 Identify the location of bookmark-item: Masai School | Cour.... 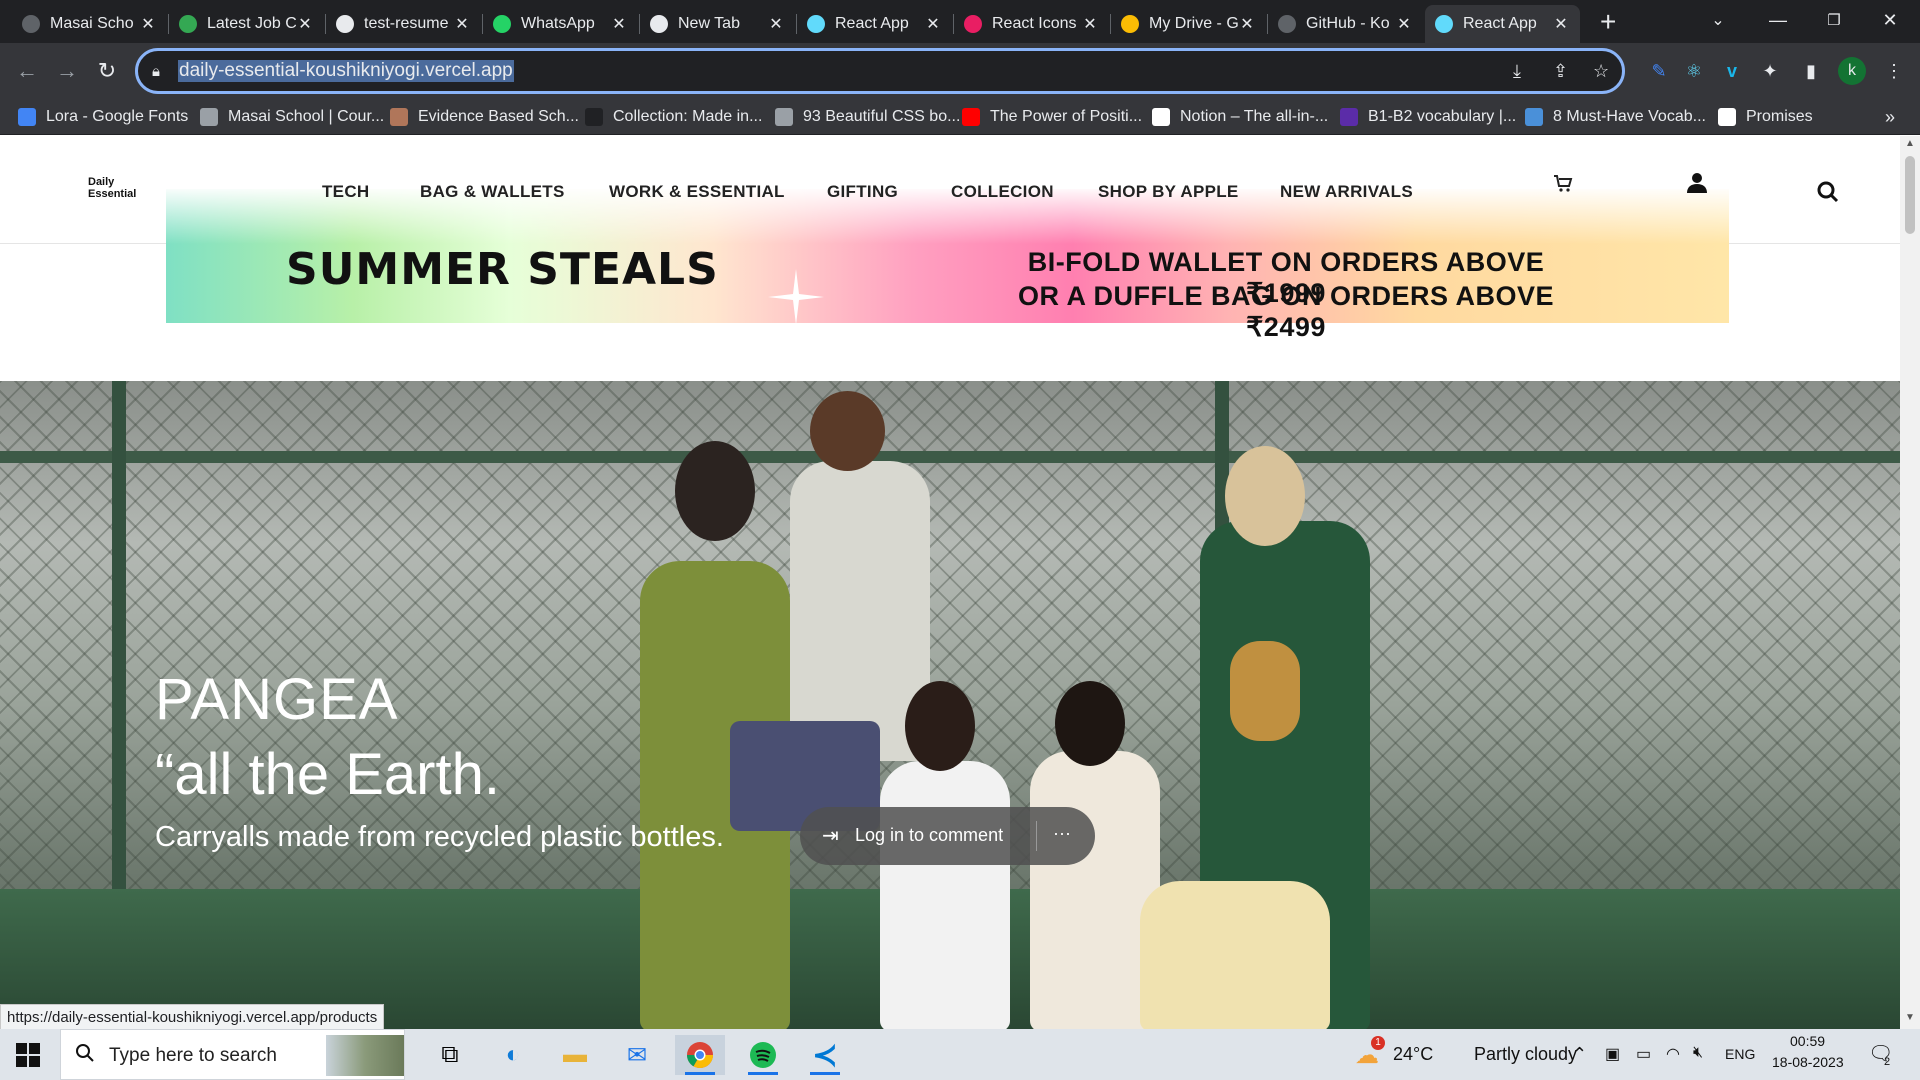
(292, 117).